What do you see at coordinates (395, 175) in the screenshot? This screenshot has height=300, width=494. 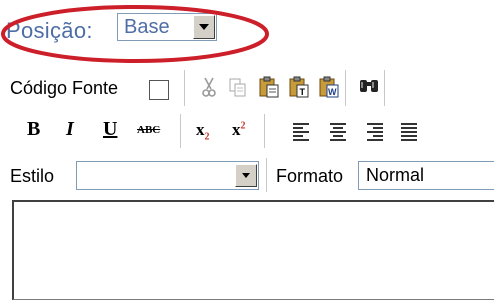 I see `format-selected-value: Normal` at bounding box center [395, 175].